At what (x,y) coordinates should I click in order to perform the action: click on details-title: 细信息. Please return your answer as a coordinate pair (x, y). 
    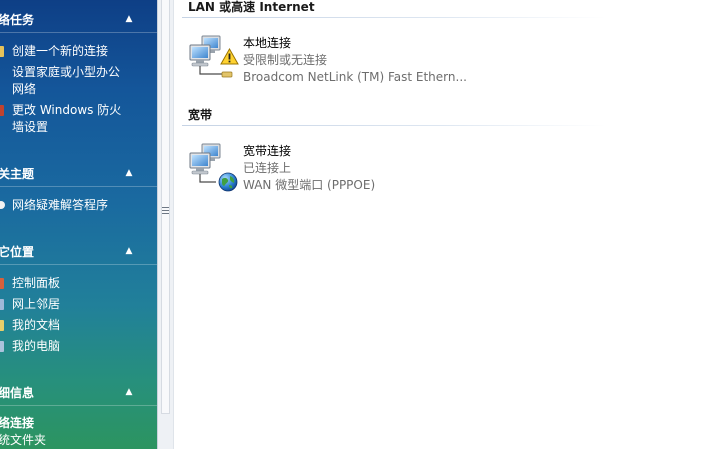
    Looking at the image, I should click on (17, 393).